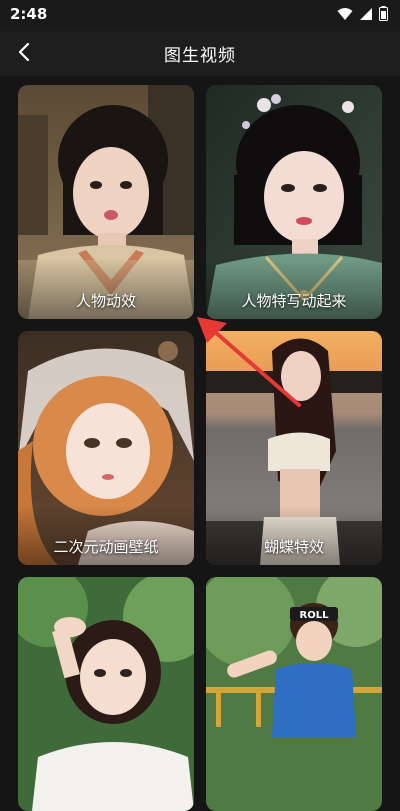 The width and height of the screenshot is (400, 811). I want to click on card-caption: 蝴蝶特效, so click(293, 547).